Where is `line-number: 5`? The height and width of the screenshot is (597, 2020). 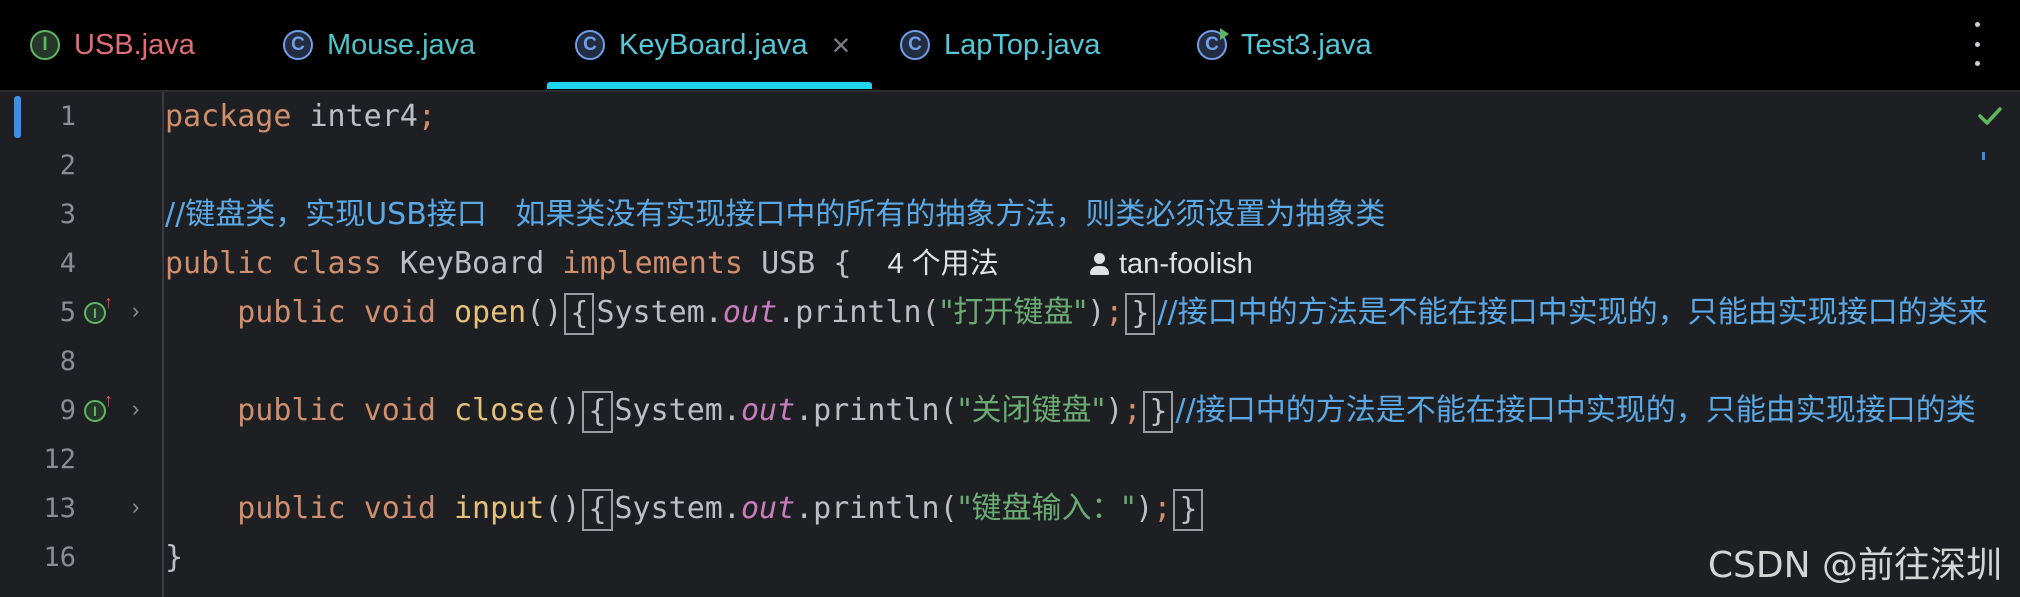
line-number: 5 is located at coordinates (67, 312).